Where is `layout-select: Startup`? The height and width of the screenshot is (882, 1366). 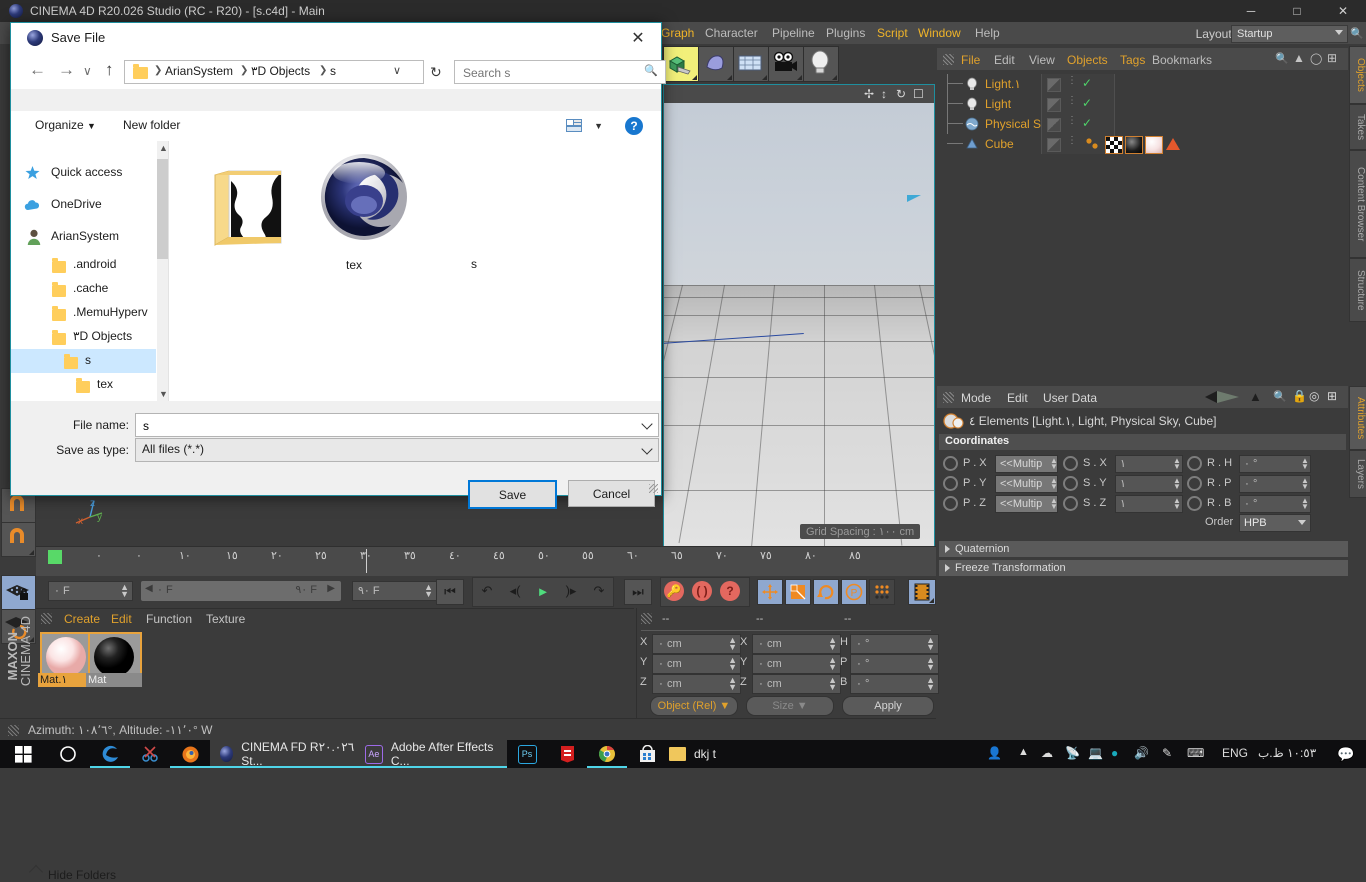
layout-select: Startup is located at coordinates (1289, 34).